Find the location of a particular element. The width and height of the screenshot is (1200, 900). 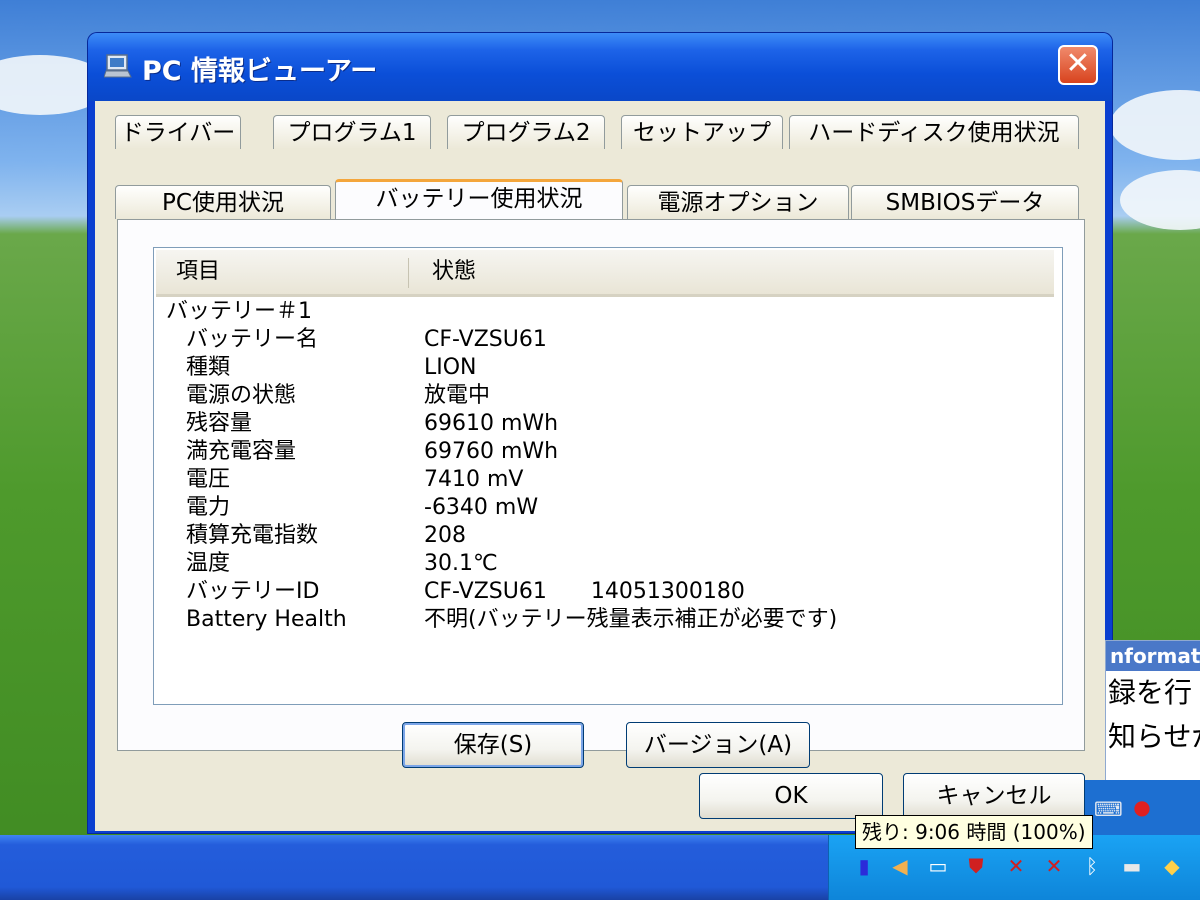

tab-label: ドライバー is located at coordinates (178, 133).